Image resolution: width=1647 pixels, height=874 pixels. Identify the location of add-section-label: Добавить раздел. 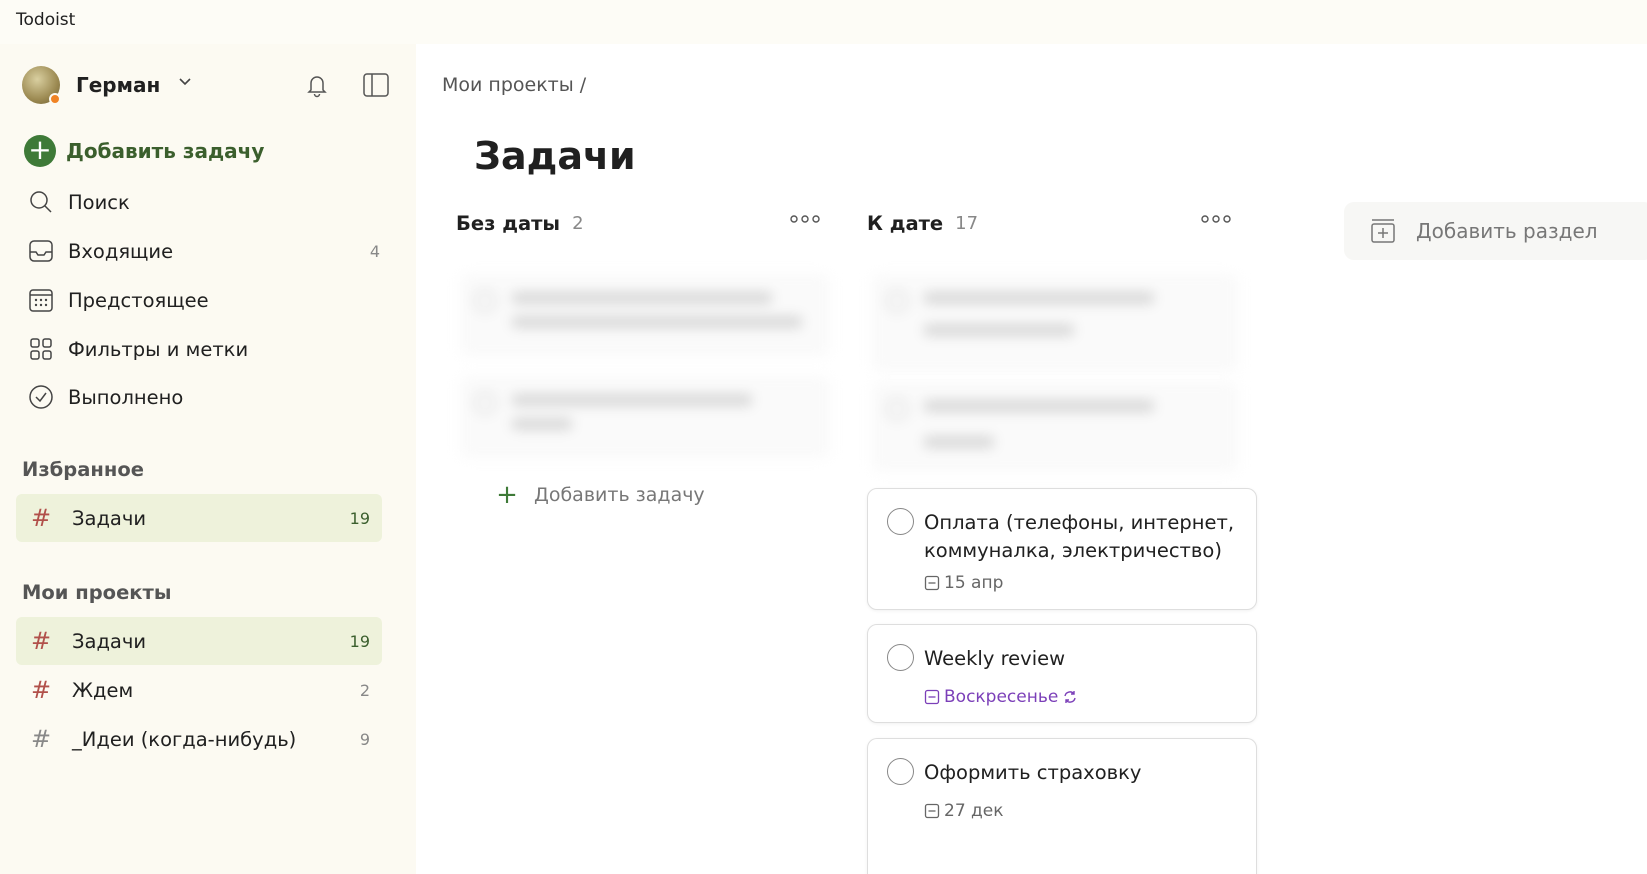
(1507, 231).